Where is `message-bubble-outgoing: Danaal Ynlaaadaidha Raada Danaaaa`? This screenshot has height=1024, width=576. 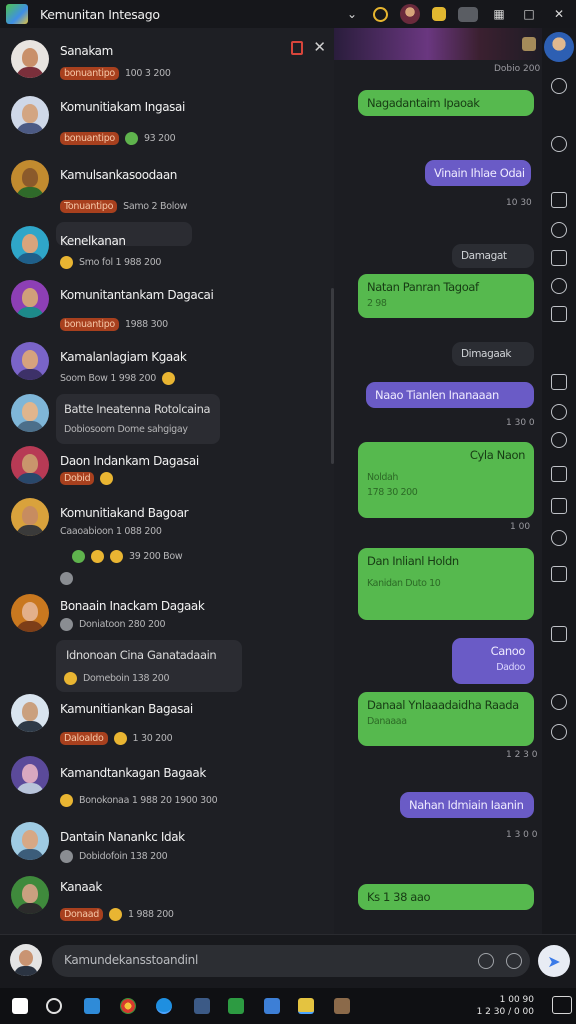
message-bubble-outgoing: Danaal Ynlaaadaidha Raada Danaaaa is located at coordinates (446, 719).